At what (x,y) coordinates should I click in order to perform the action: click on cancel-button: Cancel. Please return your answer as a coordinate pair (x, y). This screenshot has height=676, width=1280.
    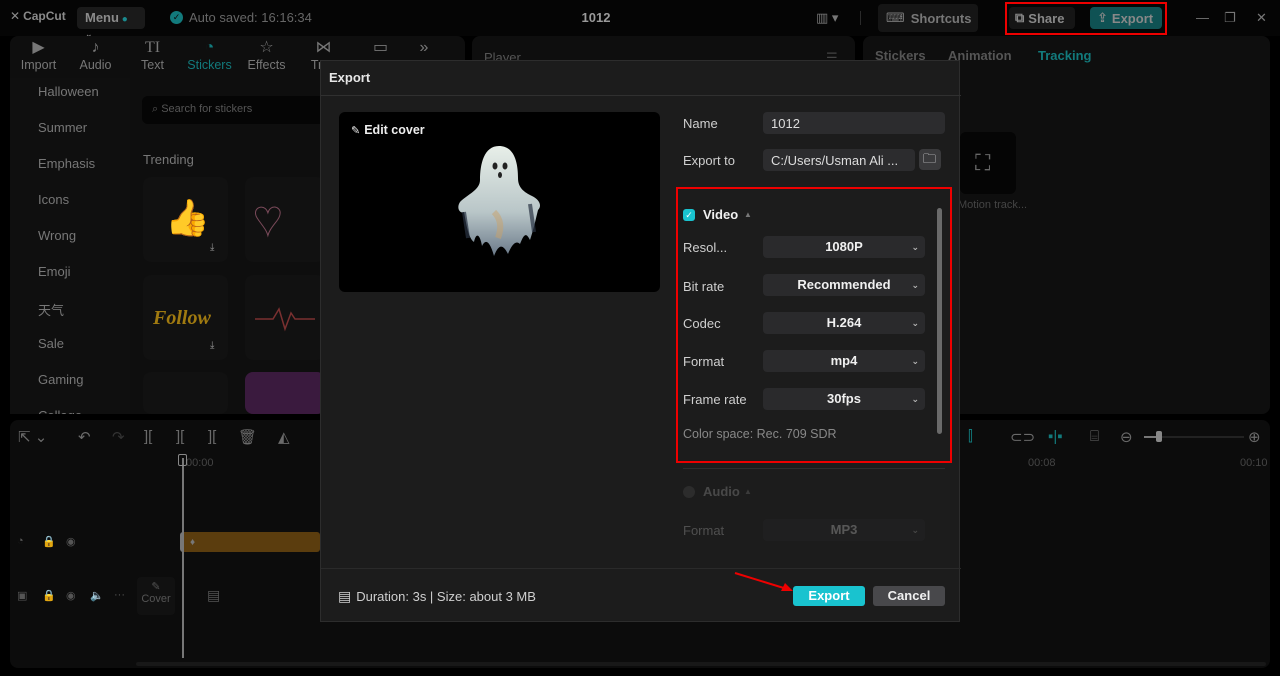
    Looking at the image, I should click on (909, 596).